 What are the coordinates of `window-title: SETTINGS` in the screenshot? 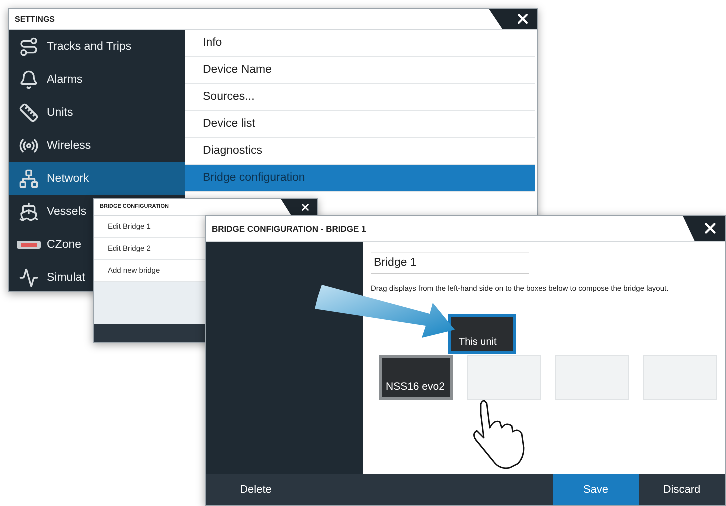 It's located at (35, 19).